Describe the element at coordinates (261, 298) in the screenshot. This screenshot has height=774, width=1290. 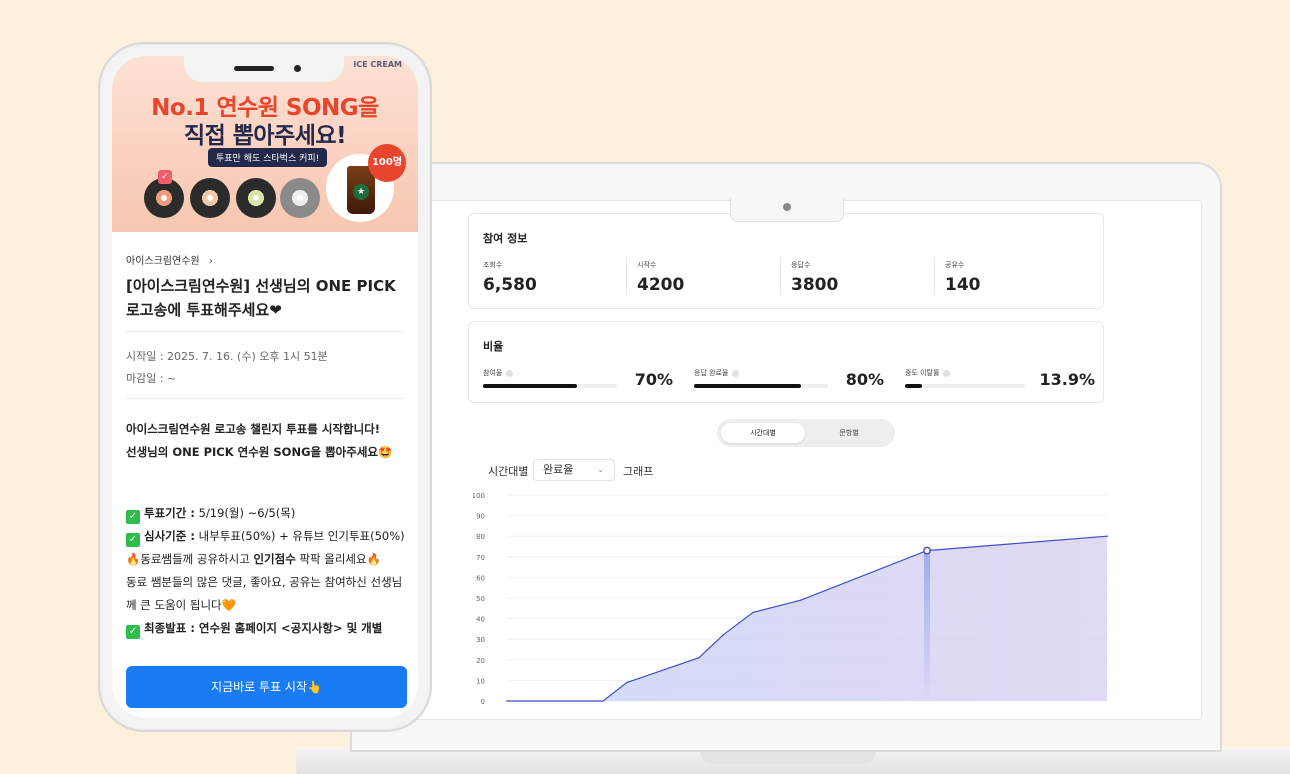
I see `post-title: [아이스크림연수원] 선생님의 ONE PICK 로고송에 투표해주세요❤` at that location.